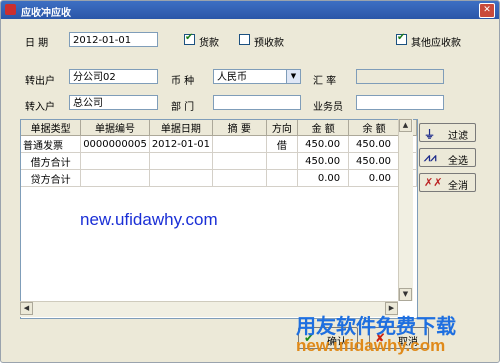 The image size is (500, 363). Describe the element at coordinates (282, 144) in the screenshot. I see `cell: 借` at that location.